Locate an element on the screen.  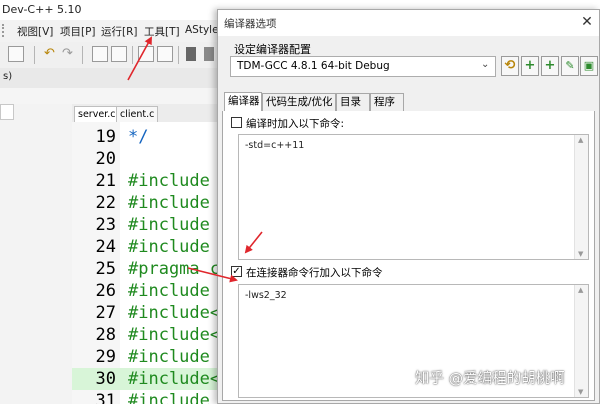
menu-view: 视图[V] is located at coordinates (35, 31).